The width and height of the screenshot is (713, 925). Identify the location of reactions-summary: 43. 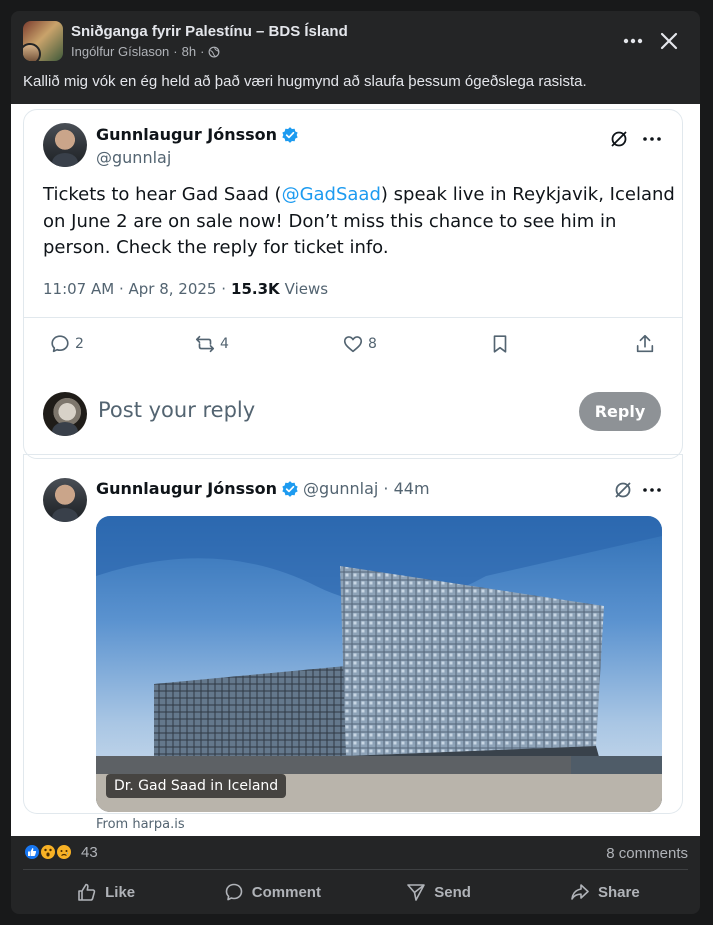
(60, 852).